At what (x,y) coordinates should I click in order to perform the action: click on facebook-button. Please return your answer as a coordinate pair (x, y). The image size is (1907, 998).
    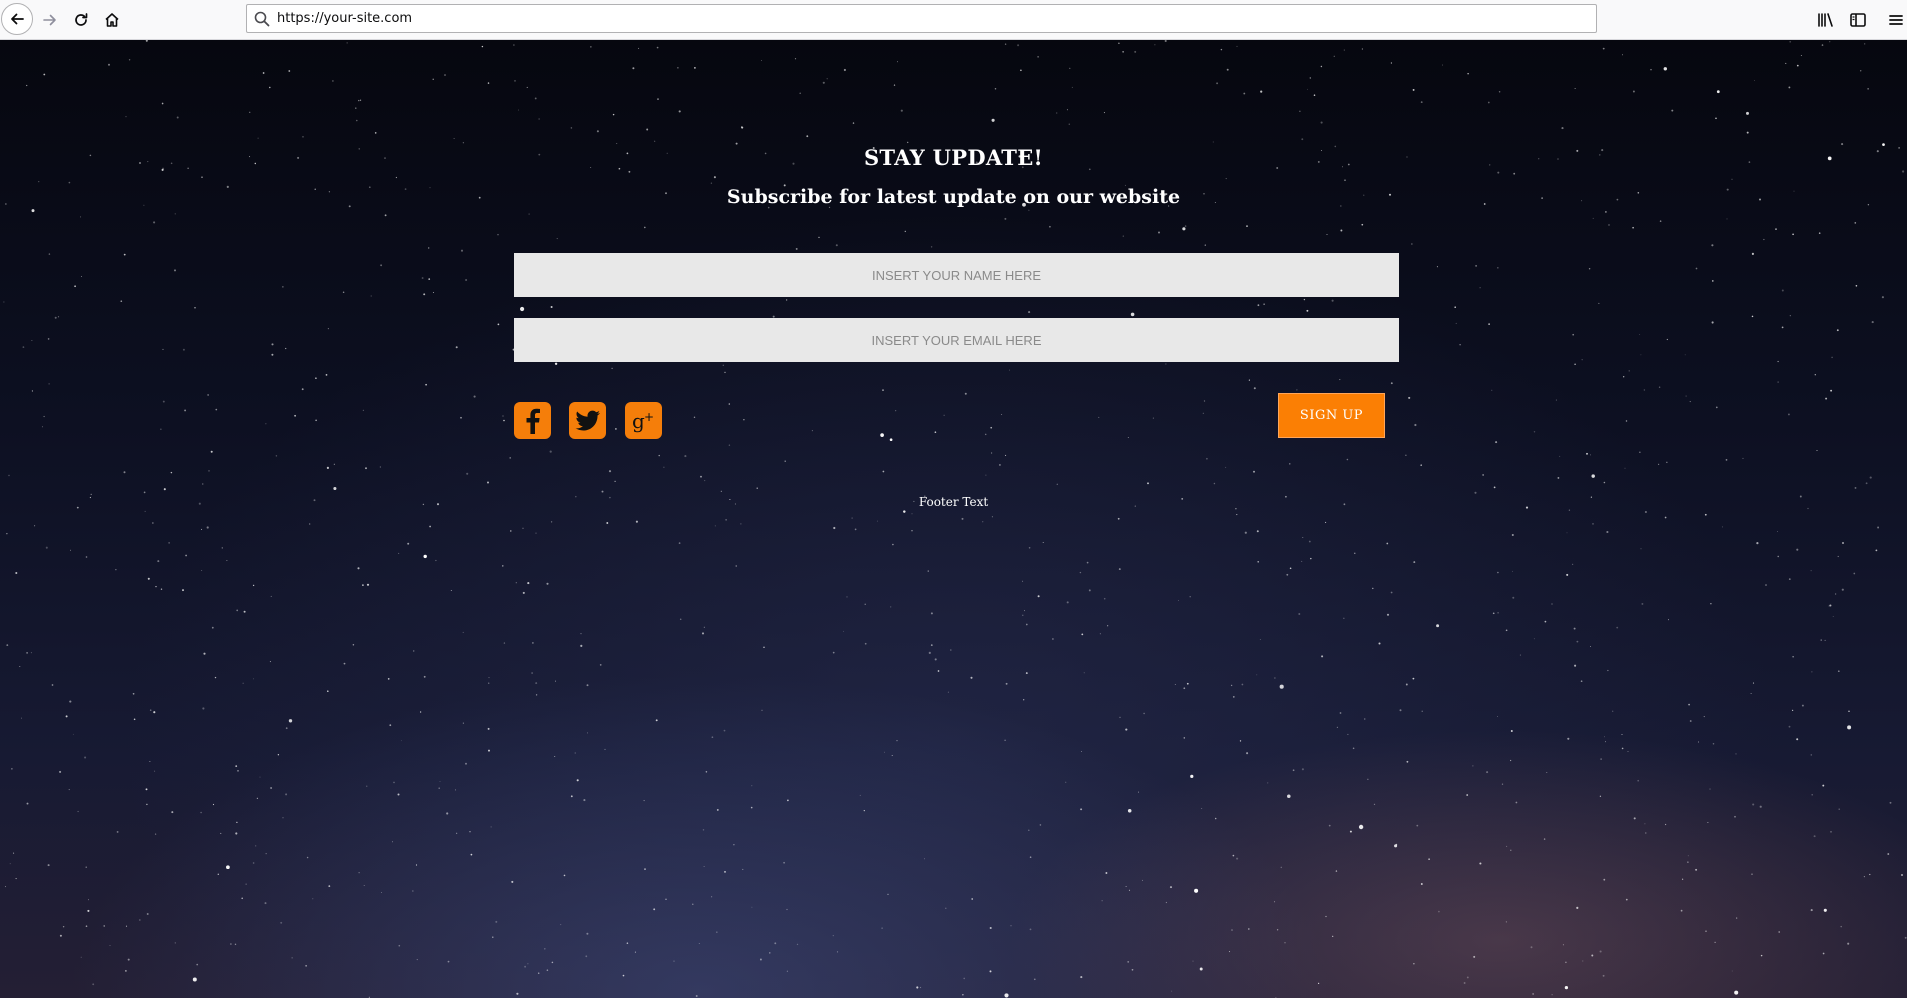
    Looking at the image, I should click on (532, 420).